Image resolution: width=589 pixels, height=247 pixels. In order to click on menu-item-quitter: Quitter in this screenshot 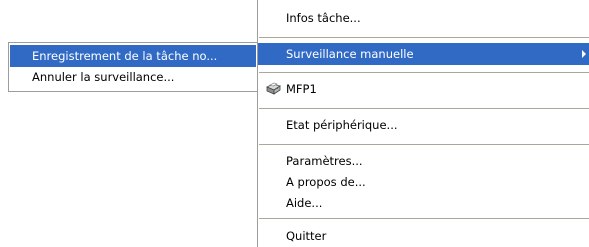, I will do `click(423, 236)`.